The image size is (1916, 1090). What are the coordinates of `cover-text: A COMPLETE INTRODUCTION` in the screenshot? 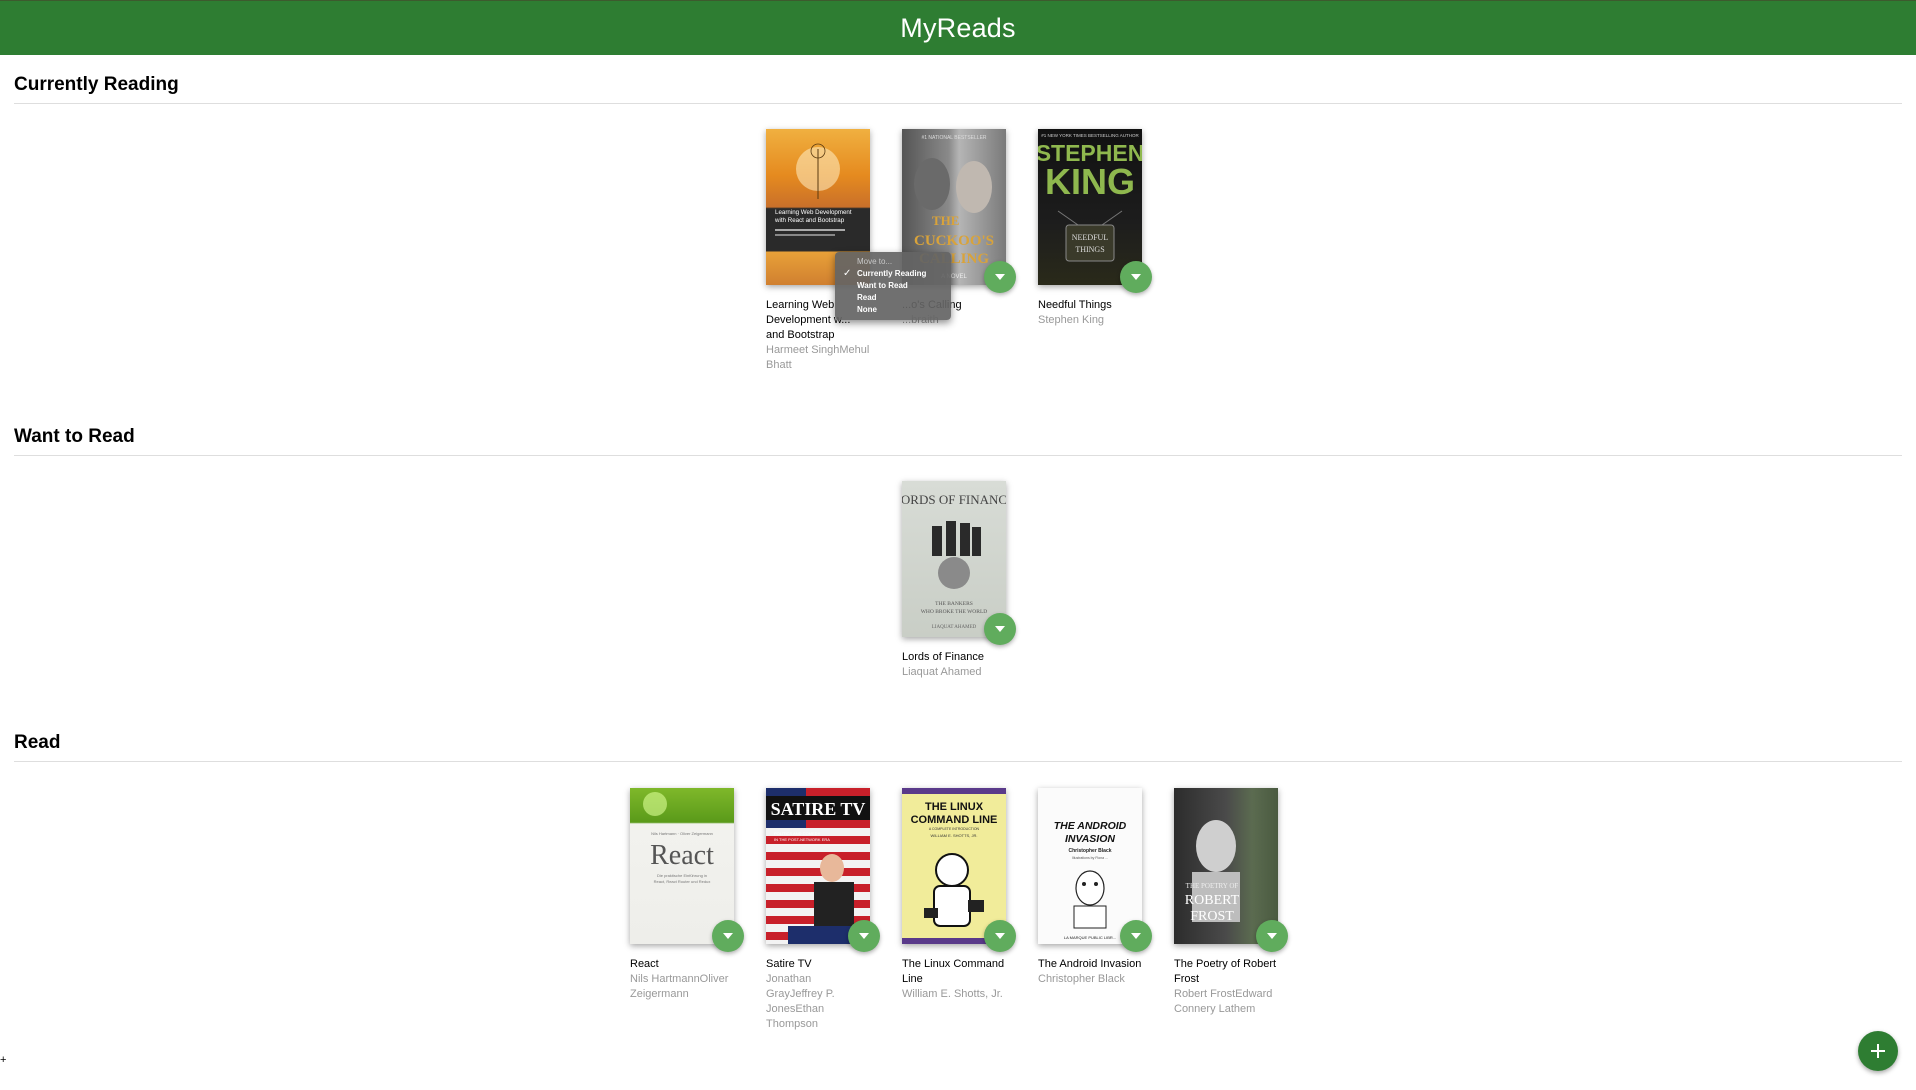 It's located at (954, 829).